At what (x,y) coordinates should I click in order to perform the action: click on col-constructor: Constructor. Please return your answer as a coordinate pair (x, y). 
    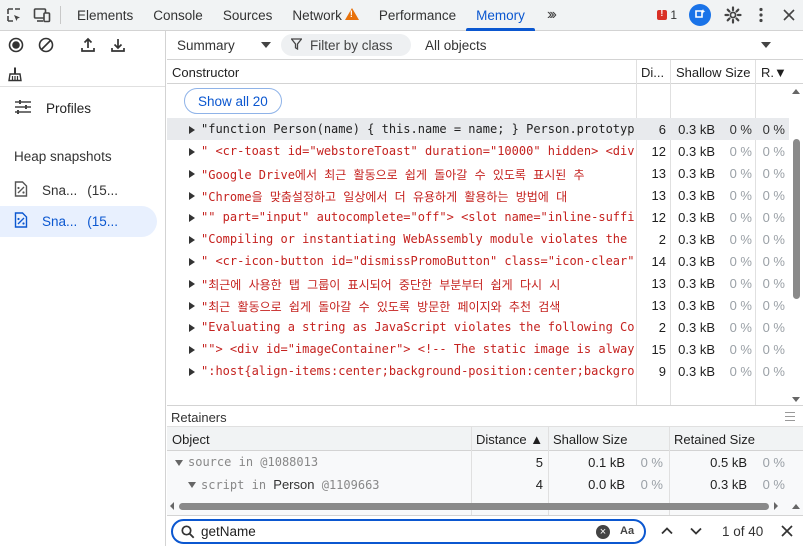
    Looking at the image, I should click on (205, 72).